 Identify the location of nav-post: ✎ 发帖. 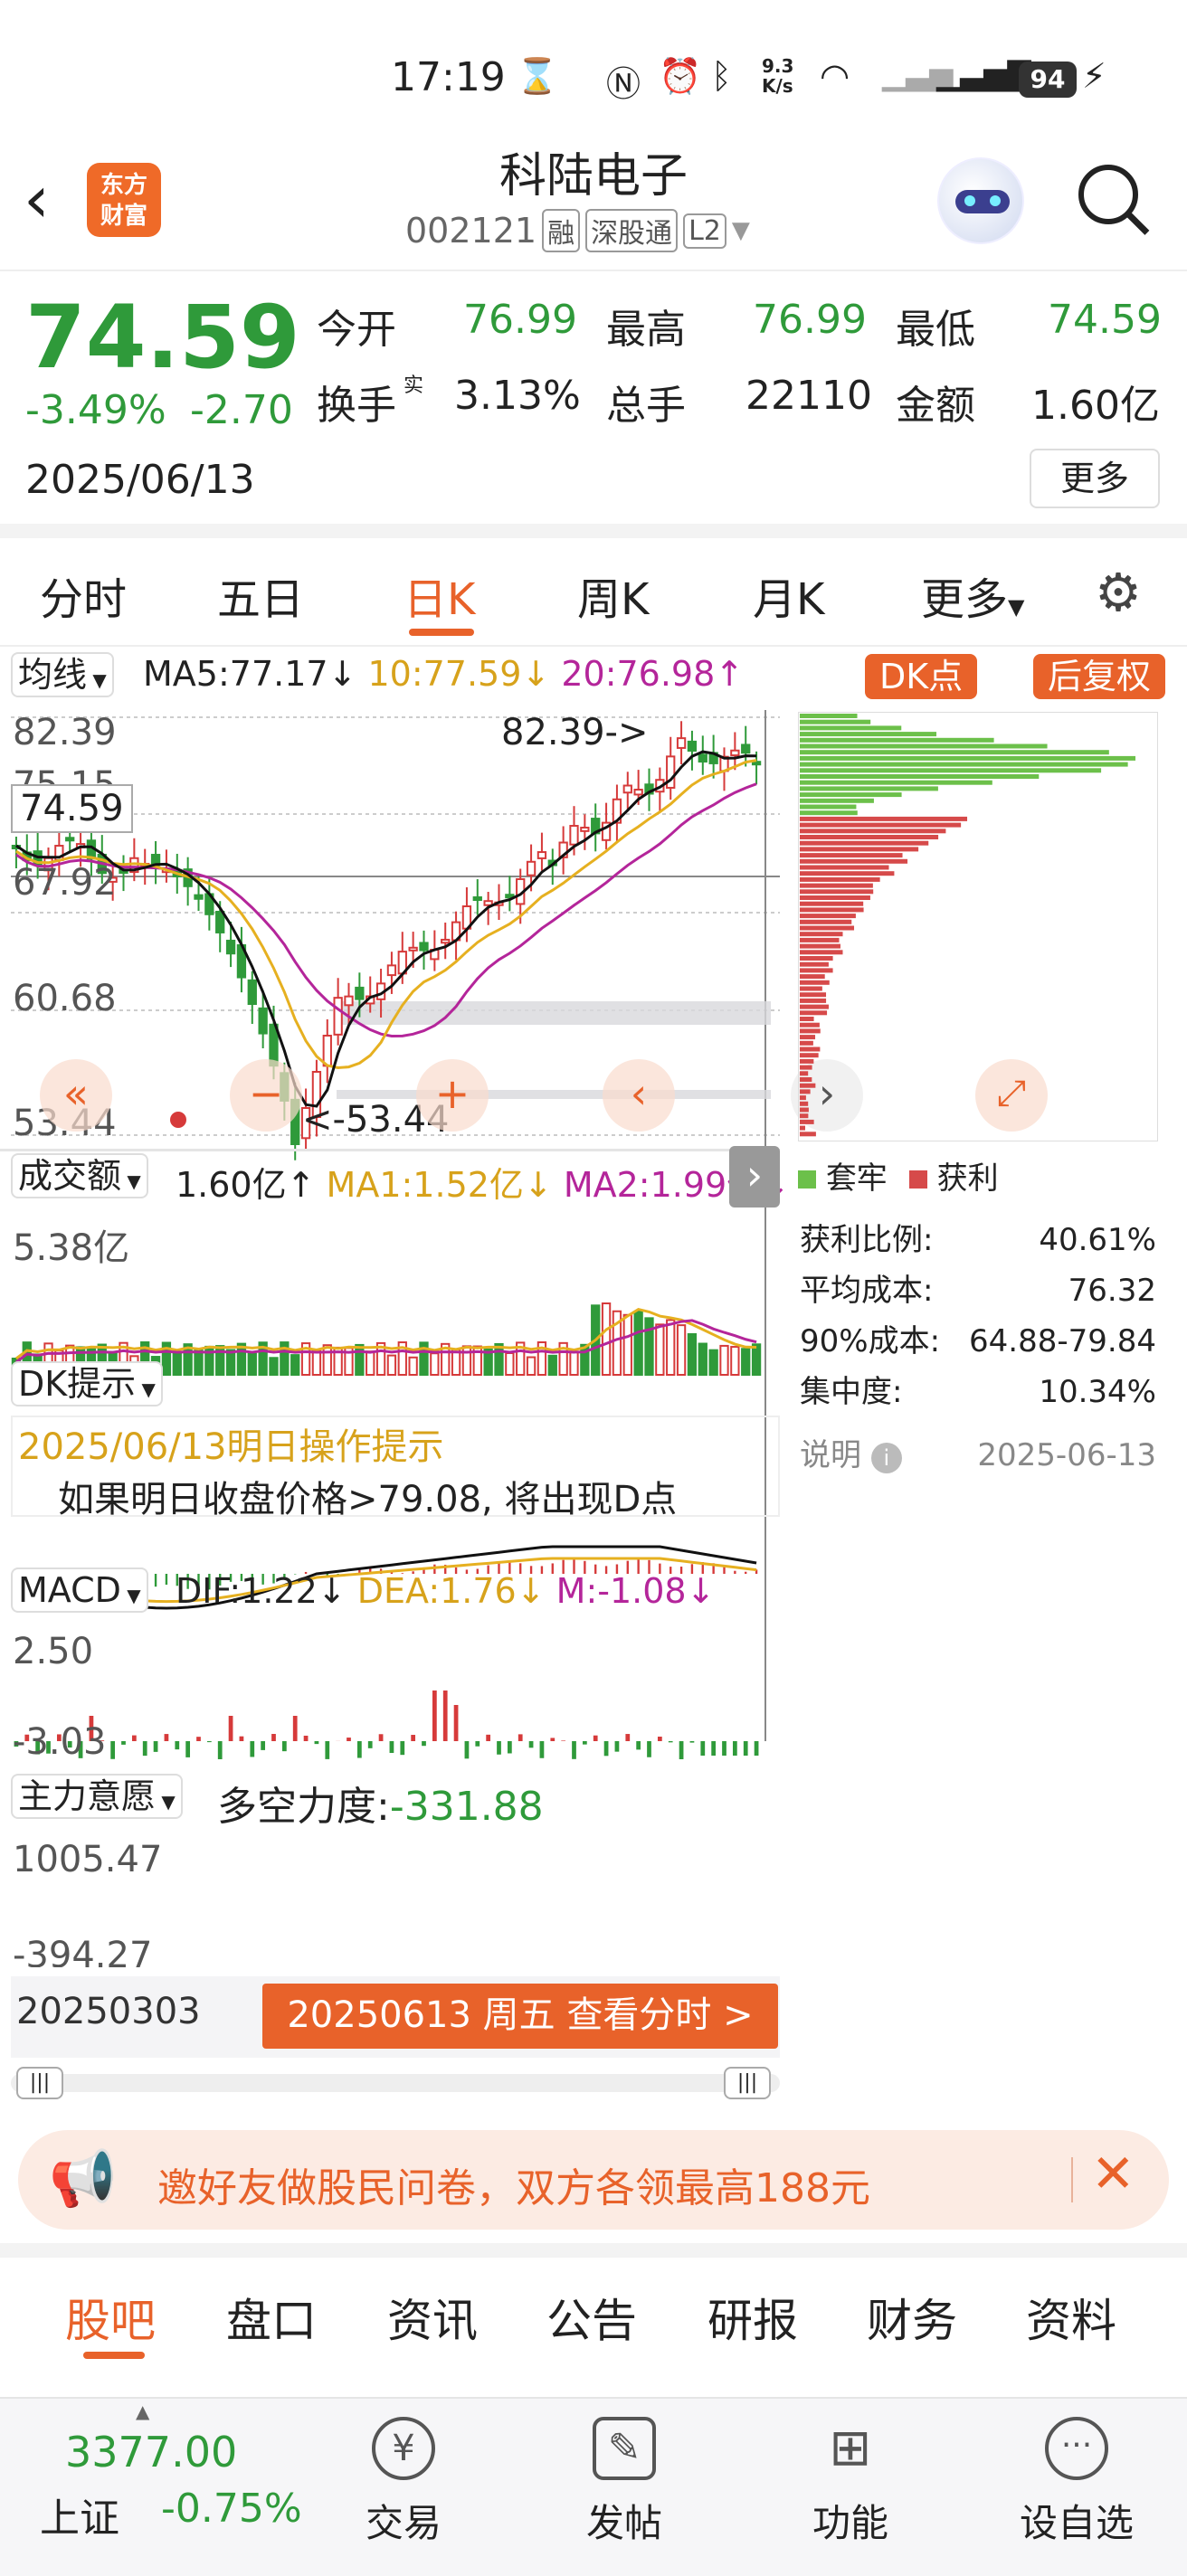
(624, 2482).